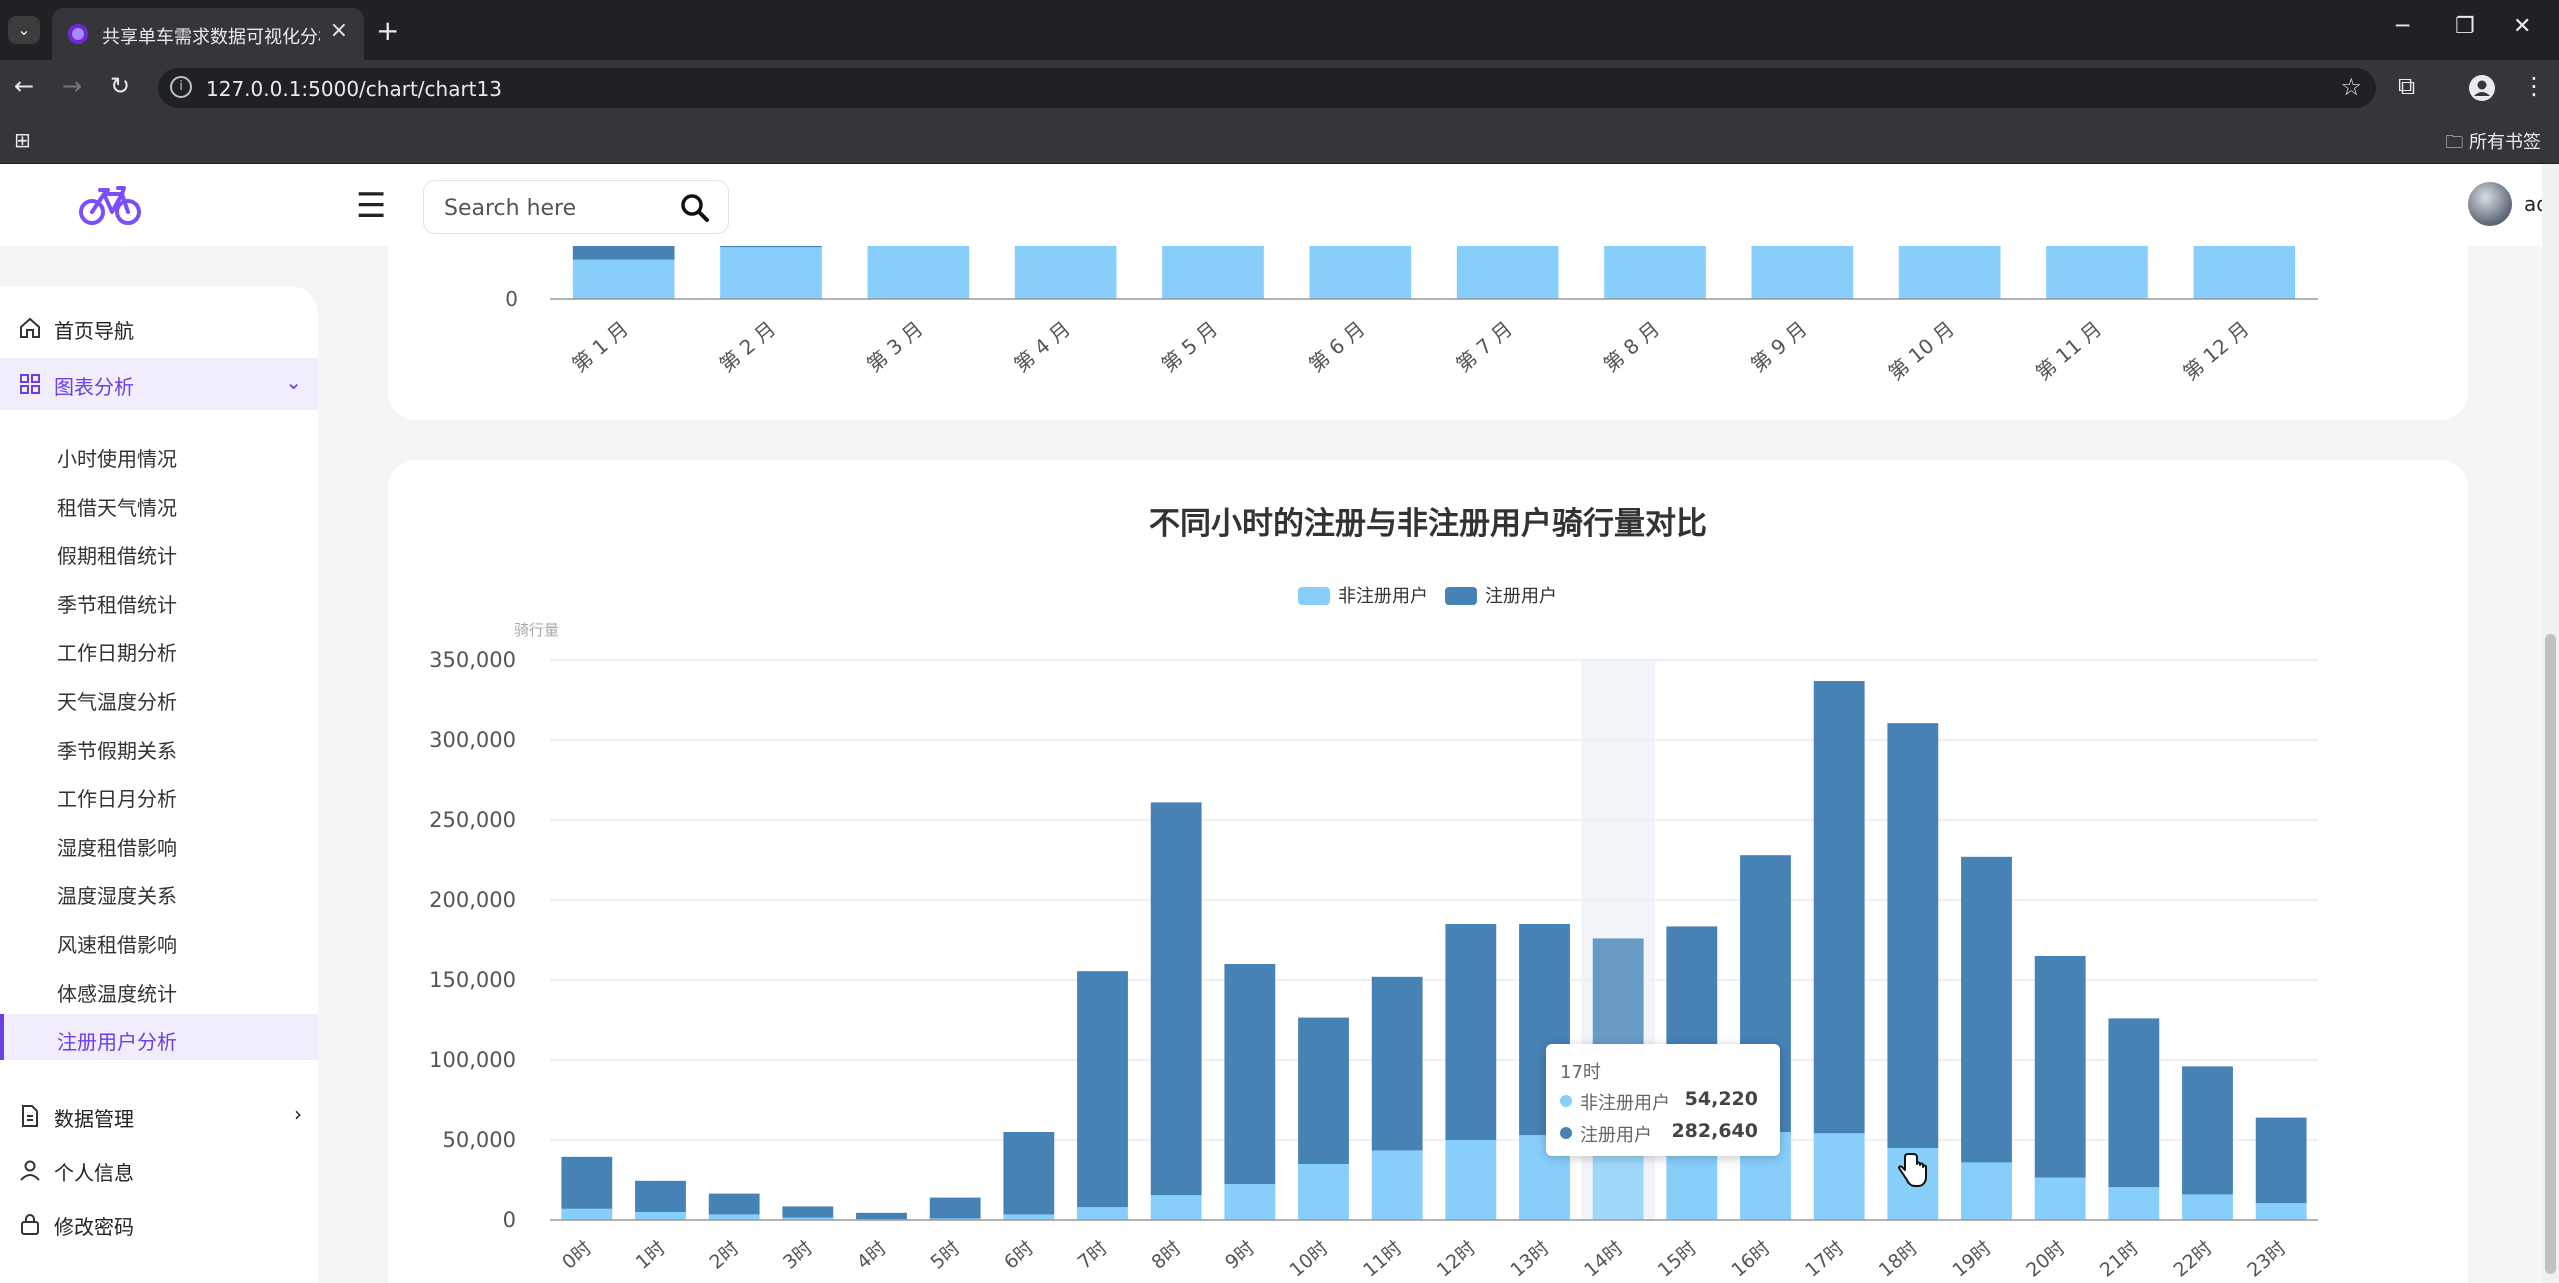 Image resolution: width=2559 pixels, height=1283 pixels. Describe the element at coordinates (2192, 1259) in the screenshot. I see `x-tick-label: 22时` at that location.